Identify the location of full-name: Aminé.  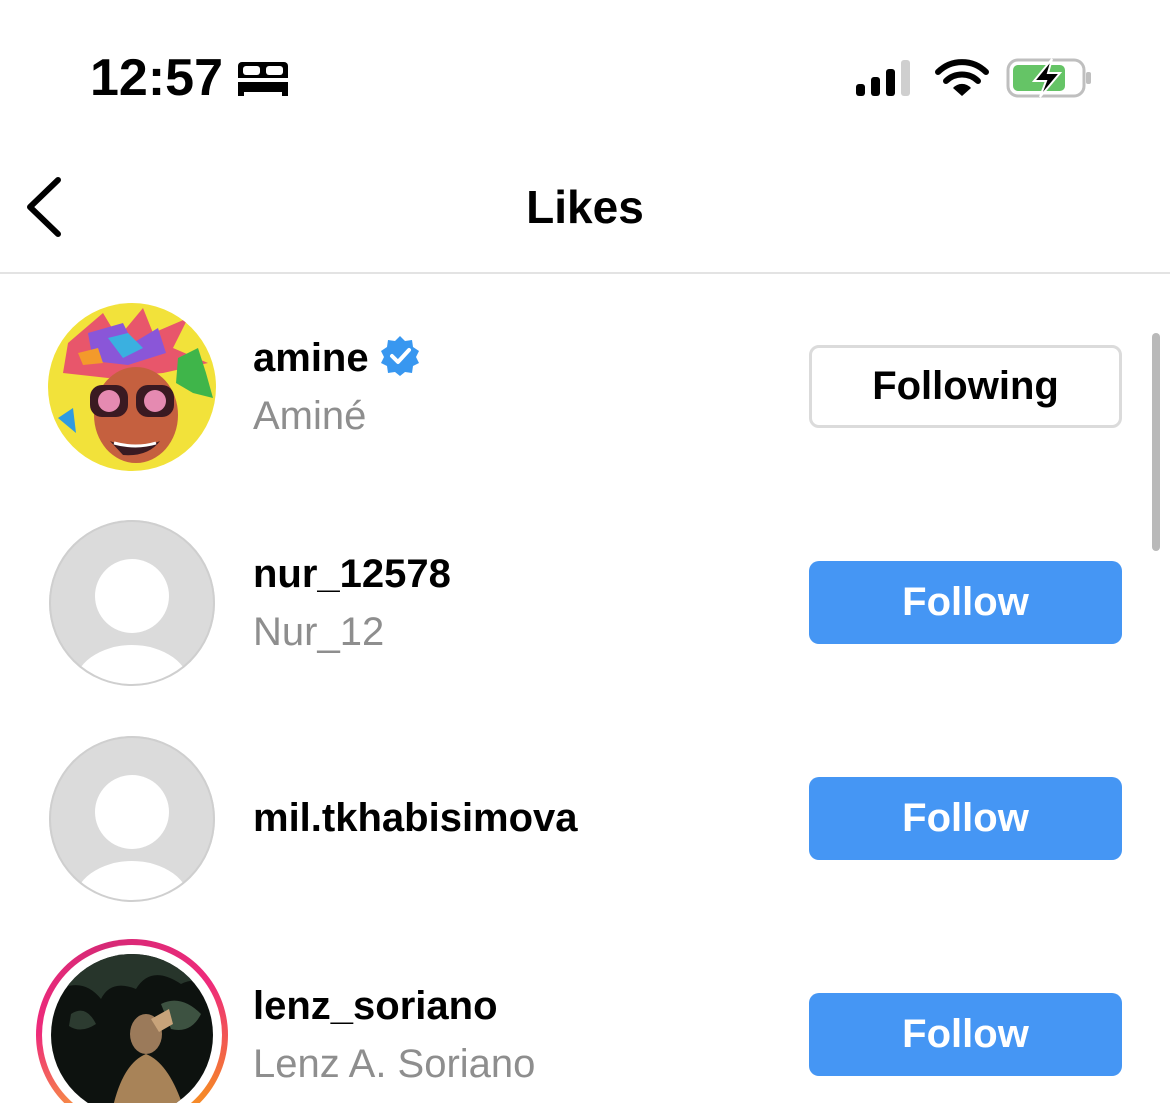
(310, 416).